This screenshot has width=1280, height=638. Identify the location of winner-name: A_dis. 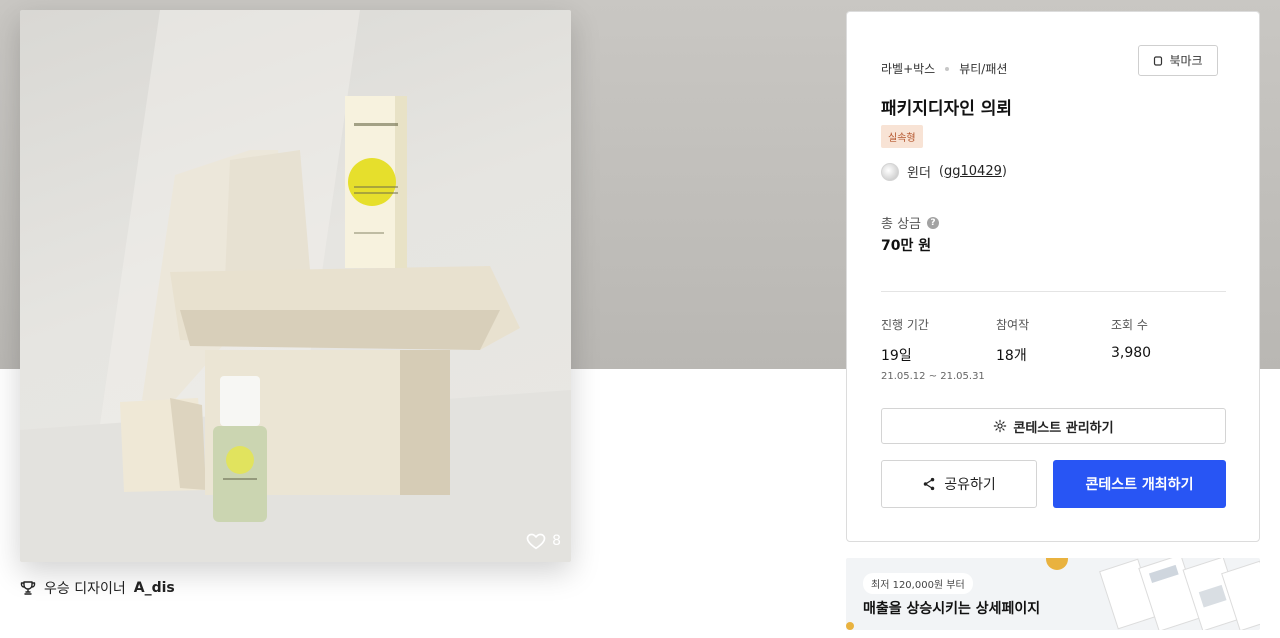
(154, 588).